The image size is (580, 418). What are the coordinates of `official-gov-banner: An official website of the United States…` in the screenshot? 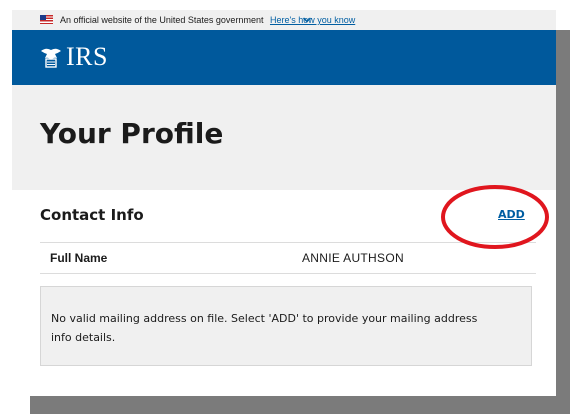 It's located at (284, 20).